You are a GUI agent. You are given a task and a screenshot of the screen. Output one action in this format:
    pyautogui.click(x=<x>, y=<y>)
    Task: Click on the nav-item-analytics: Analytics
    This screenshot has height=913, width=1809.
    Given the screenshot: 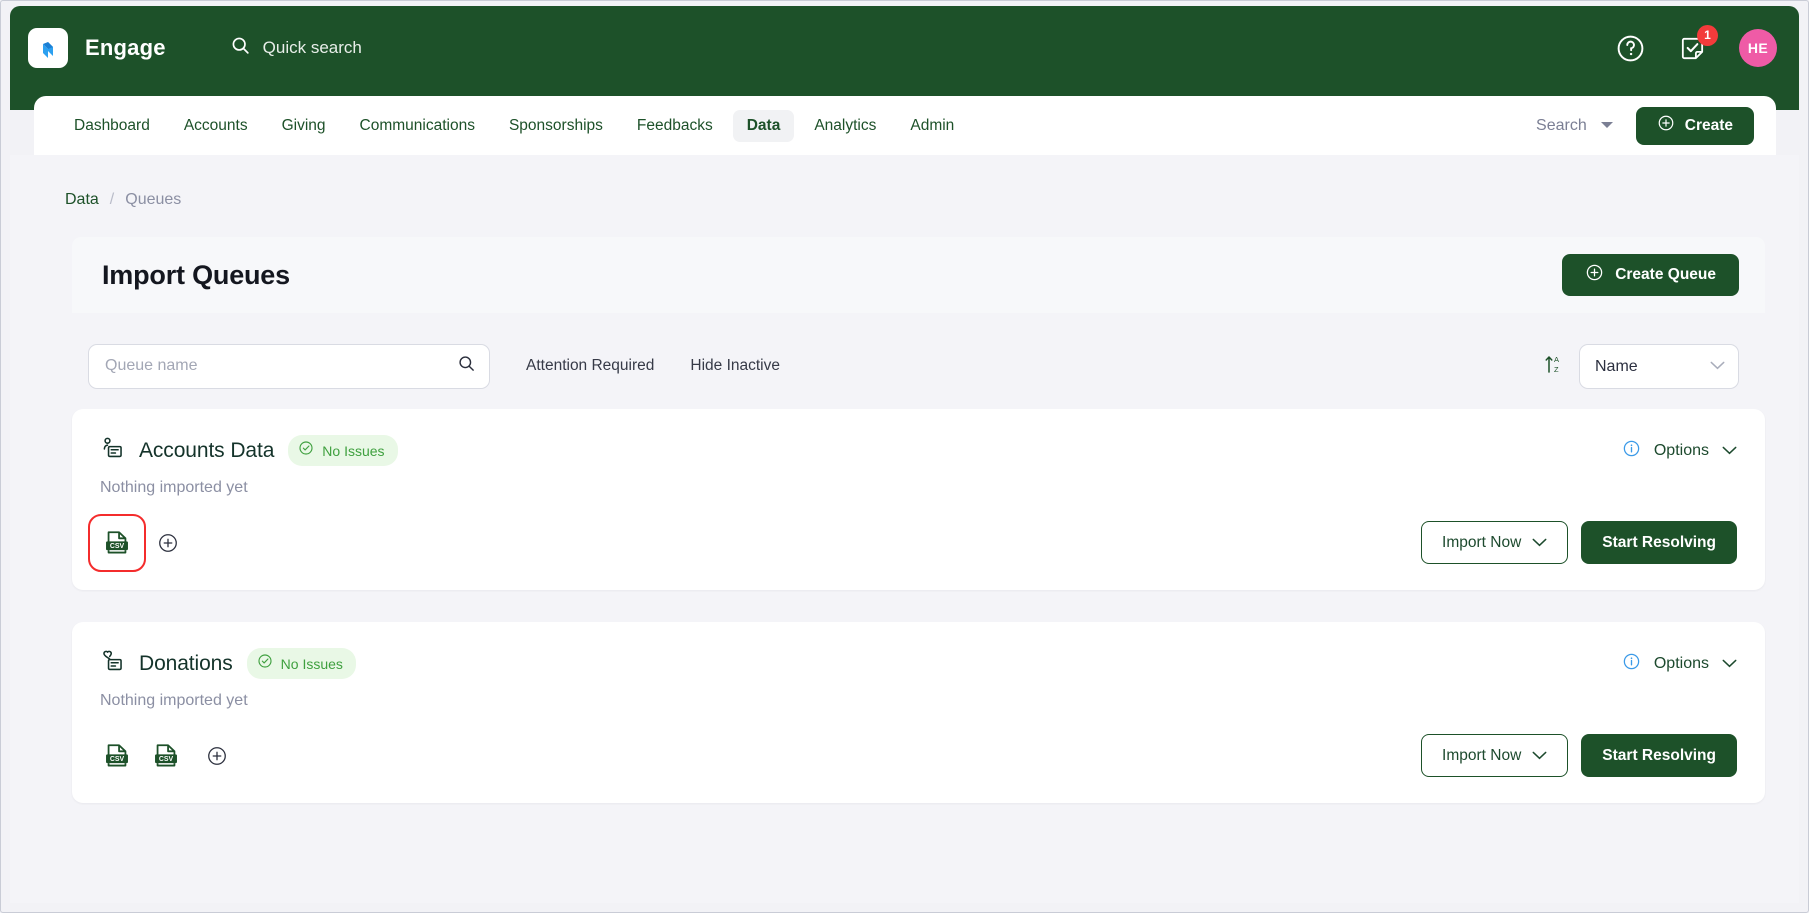 What is the action you would take?
    pyautogui.click(x=845, y=126)
    